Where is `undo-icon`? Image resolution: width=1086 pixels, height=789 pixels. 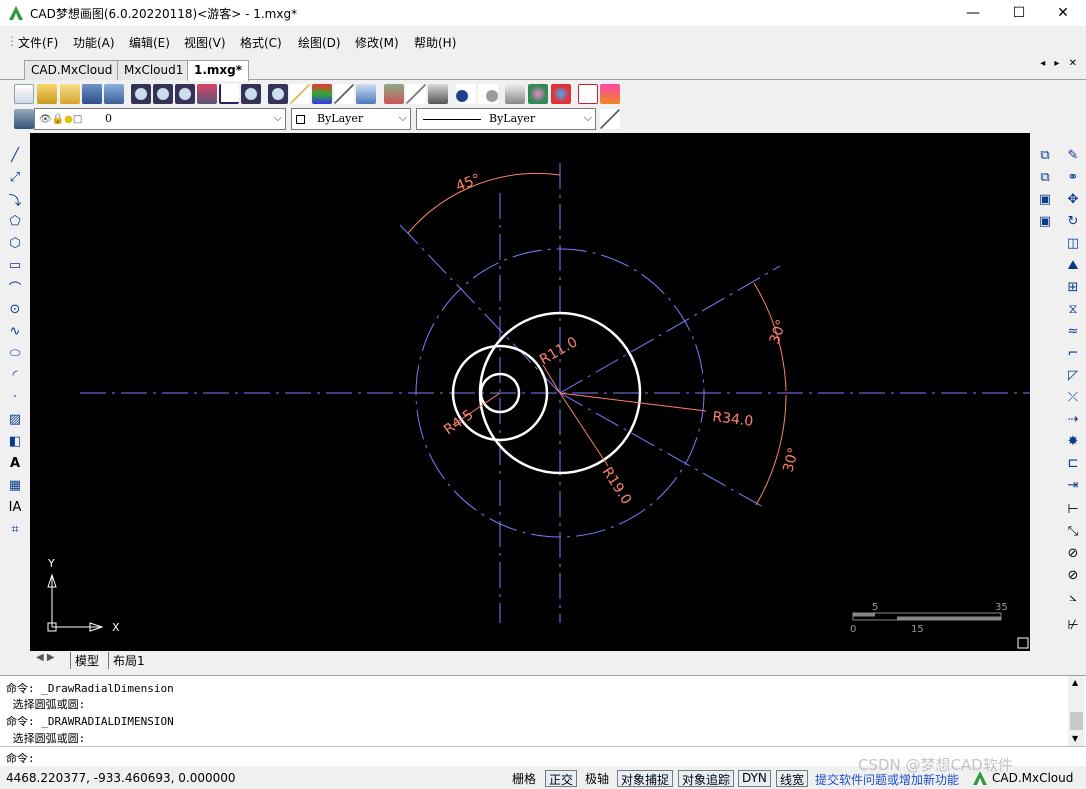 undo-icon is located at coordinates (466, 94).